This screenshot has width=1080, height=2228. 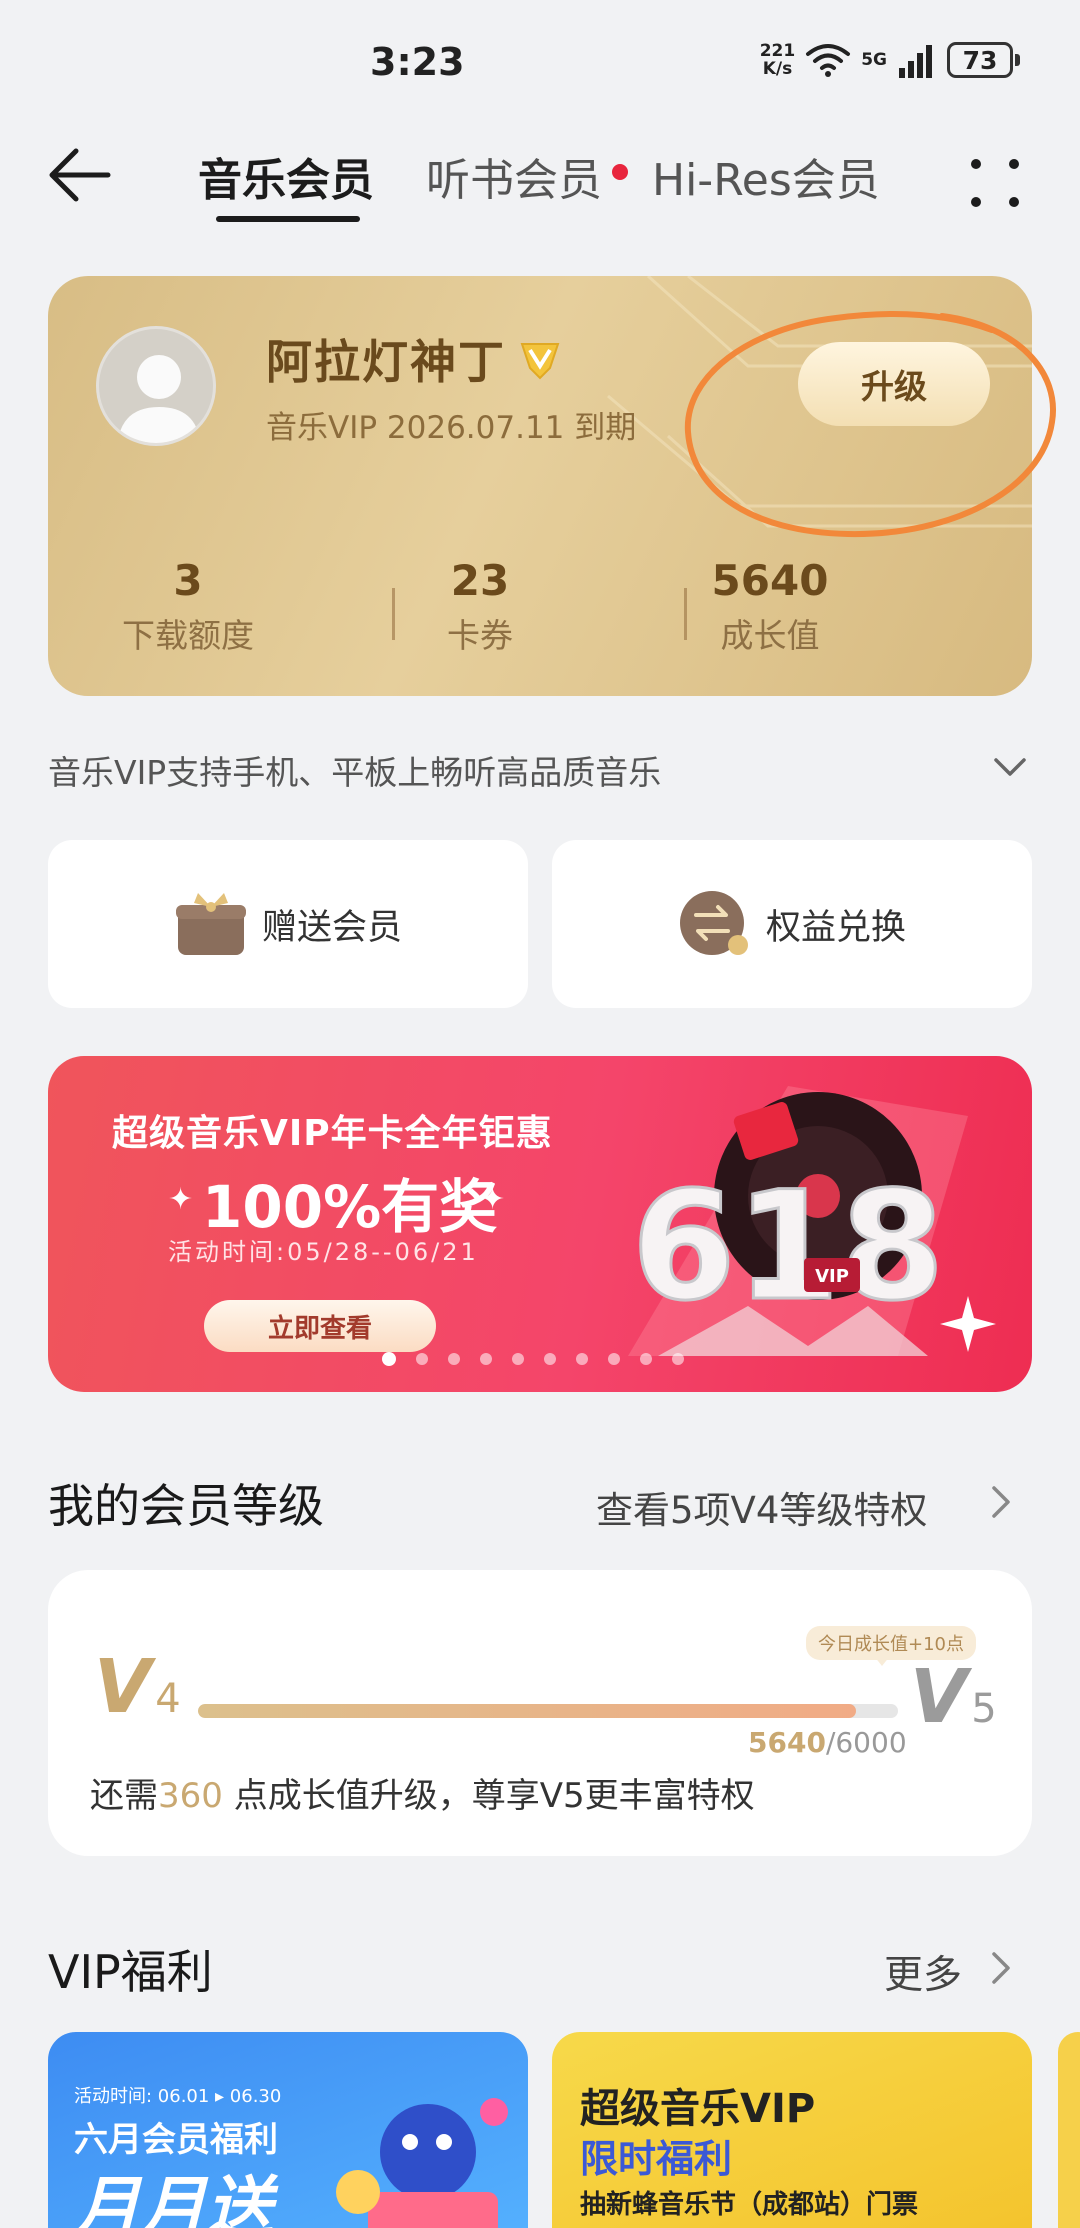 What do you see at coordinates (915, 61) in the screenshot?
I see `signal-icon` at bounding box center [915, 61].